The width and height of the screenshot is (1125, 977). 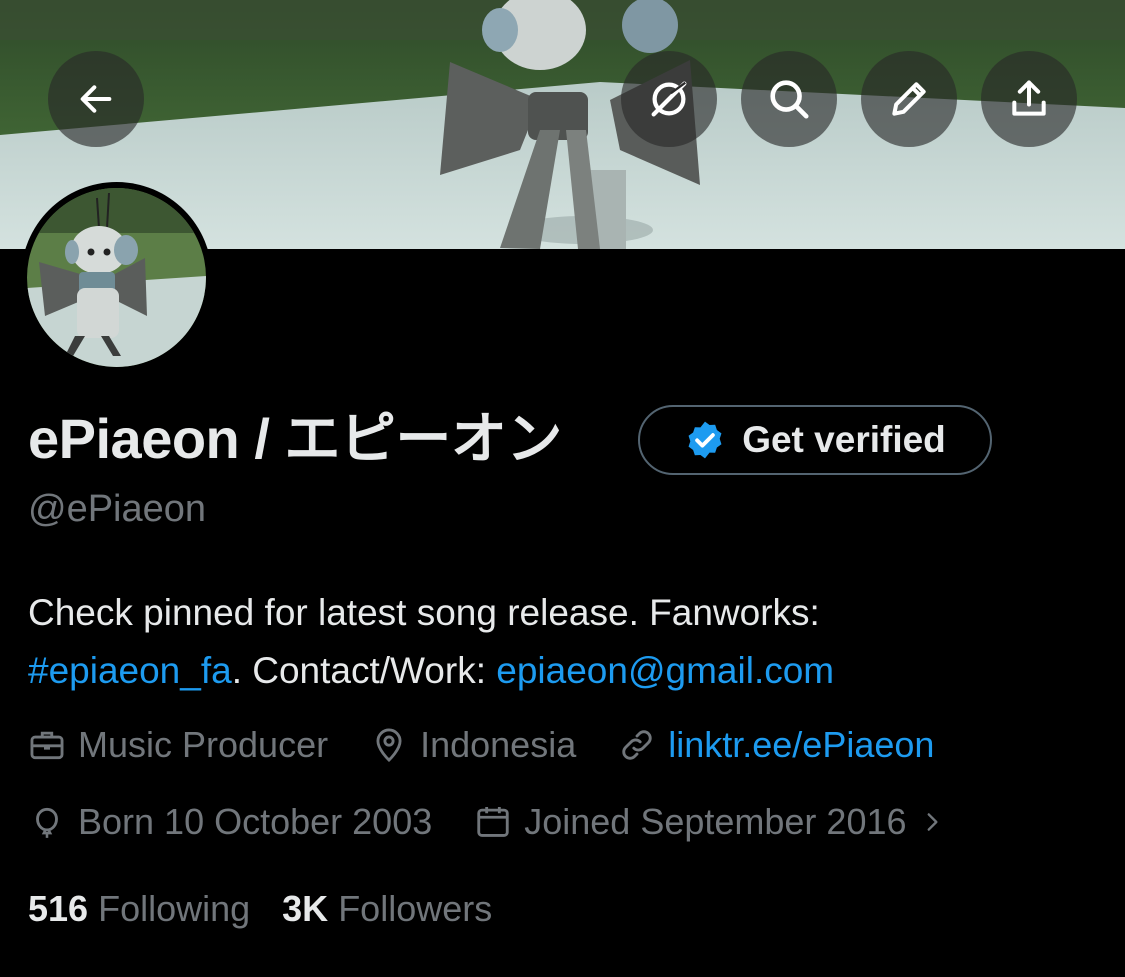 I want to click on avatar-image, so click(x=116, y=277).